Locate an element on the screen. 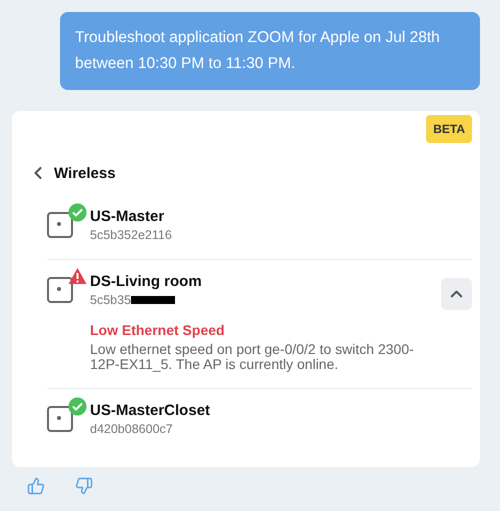 The height and width of the screenshot is (511, 500). device-id: 5c5b35 is located at coordinates (111, 300).